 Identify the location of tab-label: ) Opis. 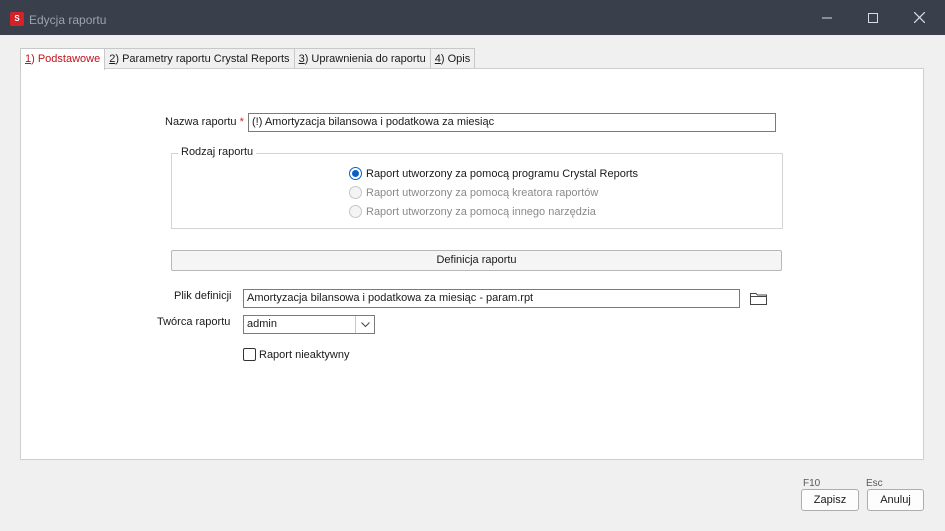
(455, 59).